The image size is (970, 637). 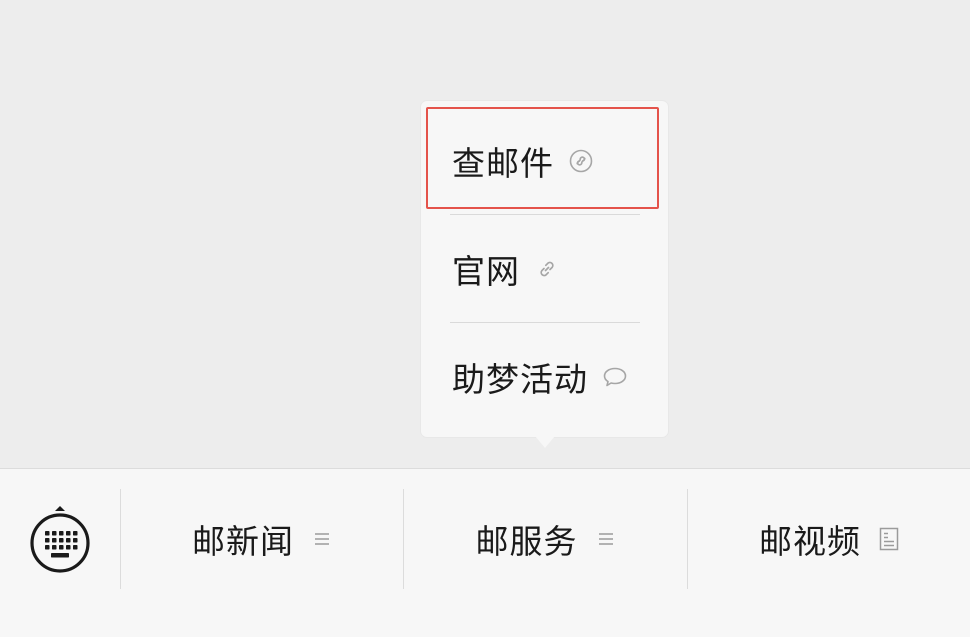 I want to click on document-icon, so click(x=889, y=539).